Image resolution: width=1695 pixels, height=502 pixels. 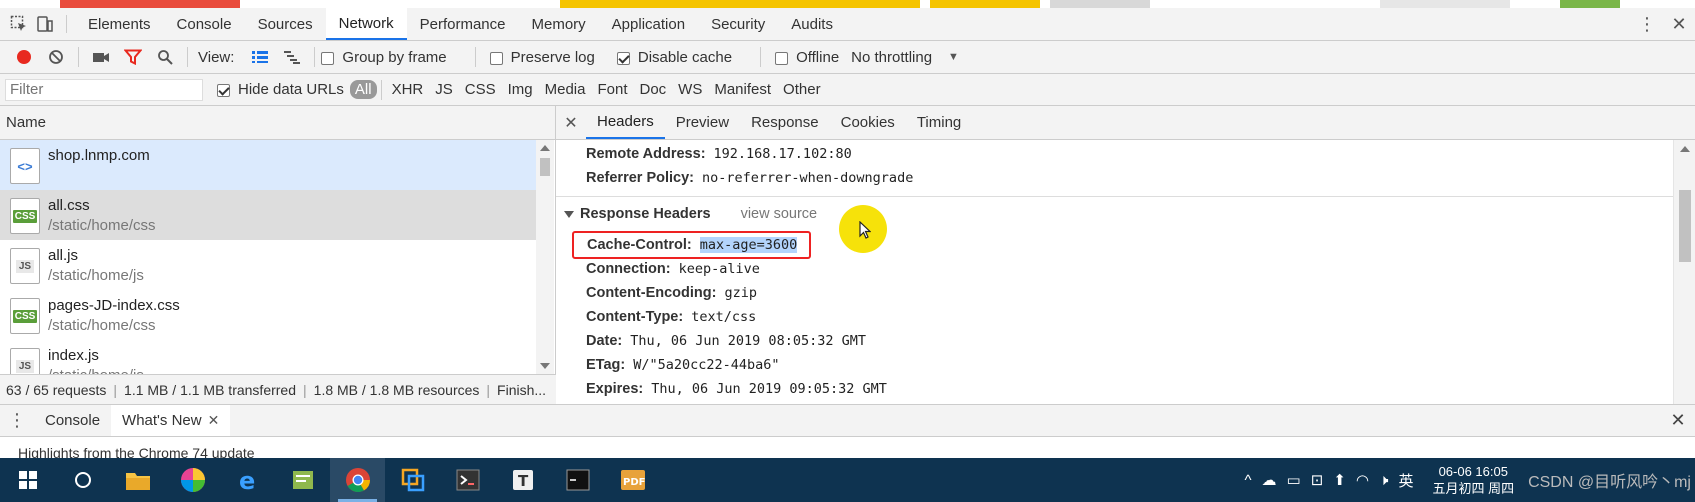 What do you see at coordinates (1339, 480) in the screenshot?
I see `upload-arrow-icon: ⬆` at bounding box center [1339, 480].